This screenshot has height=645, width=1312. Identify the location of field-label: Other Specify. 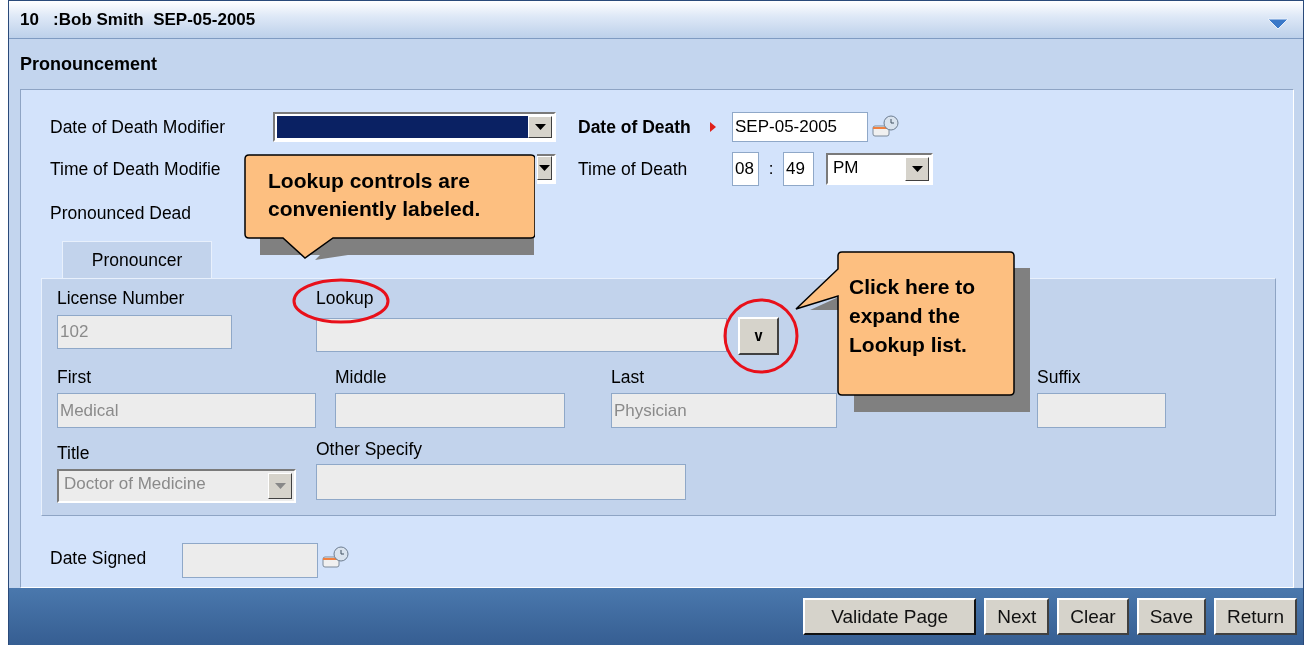
(370, 449).